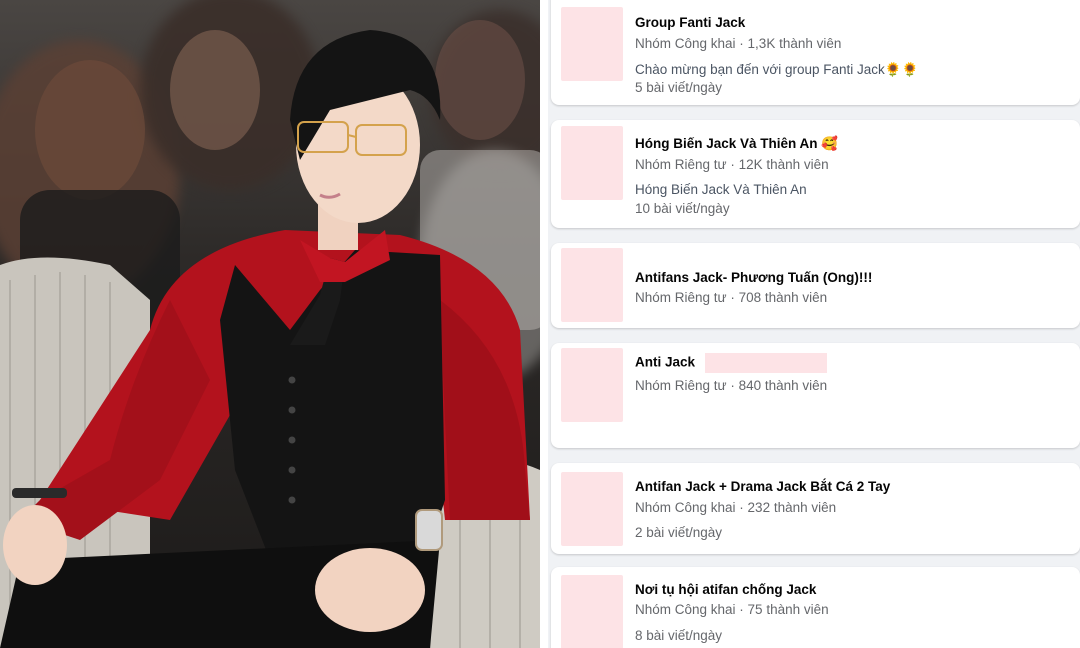  Describe the element at coordinates (725, 589) in the screenshot. I see `group-name: Nơi tụ hội atifan chống Jack` at that location.